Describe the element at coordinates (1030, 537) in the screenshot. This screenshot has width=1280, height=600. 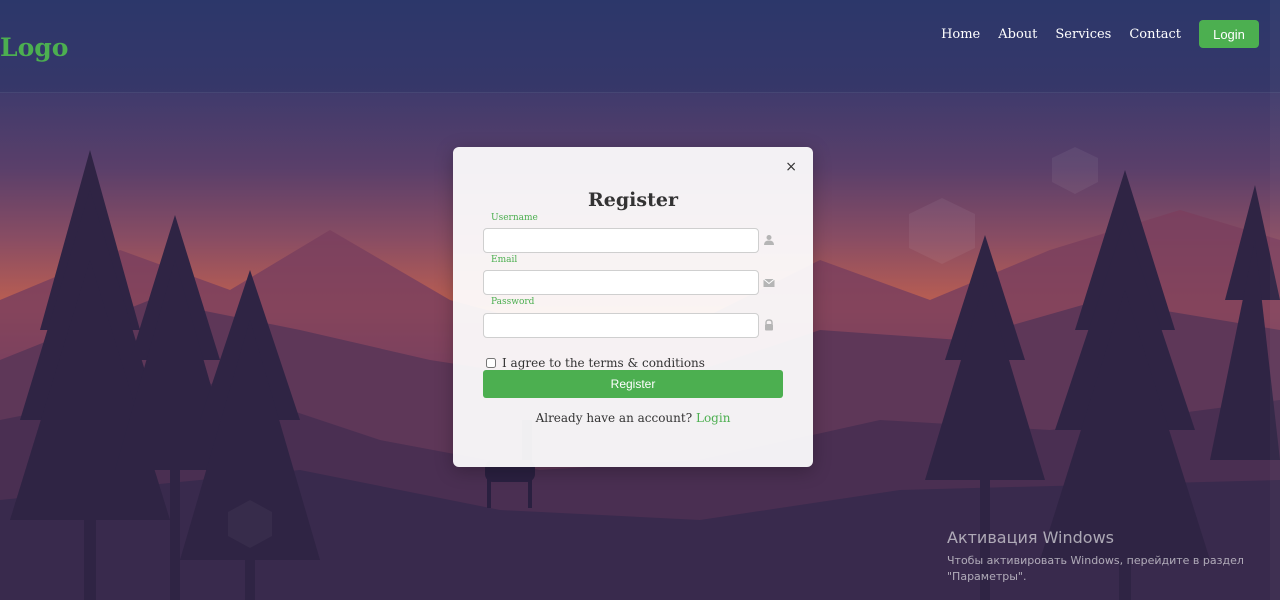
I see `watermark-title: Активация Windows` at that location.